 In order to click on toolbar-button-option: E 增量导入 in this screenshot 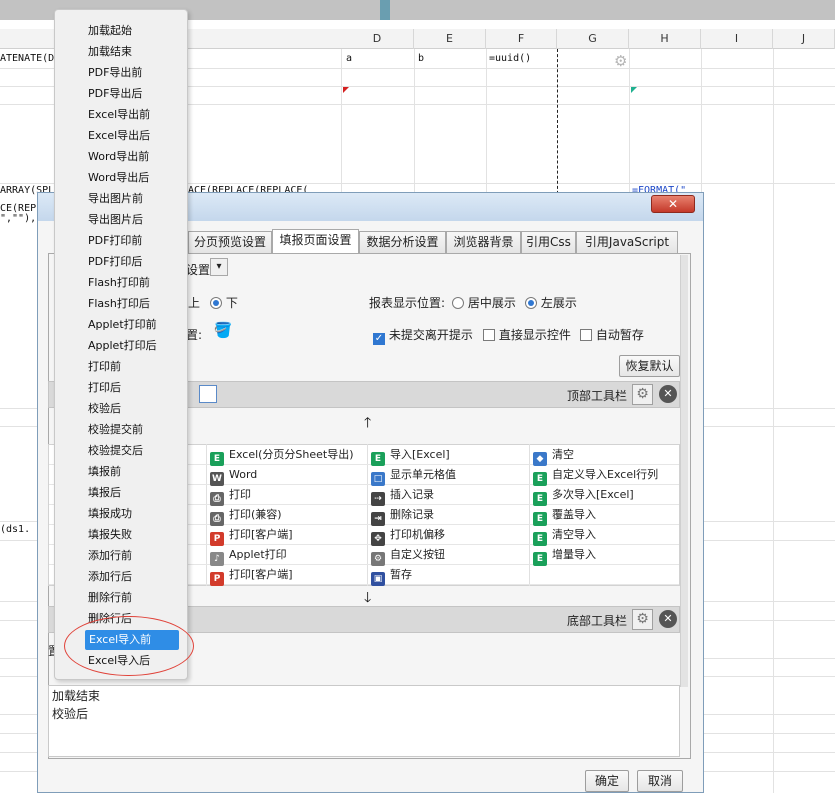, I will do `click(564, 555)`.